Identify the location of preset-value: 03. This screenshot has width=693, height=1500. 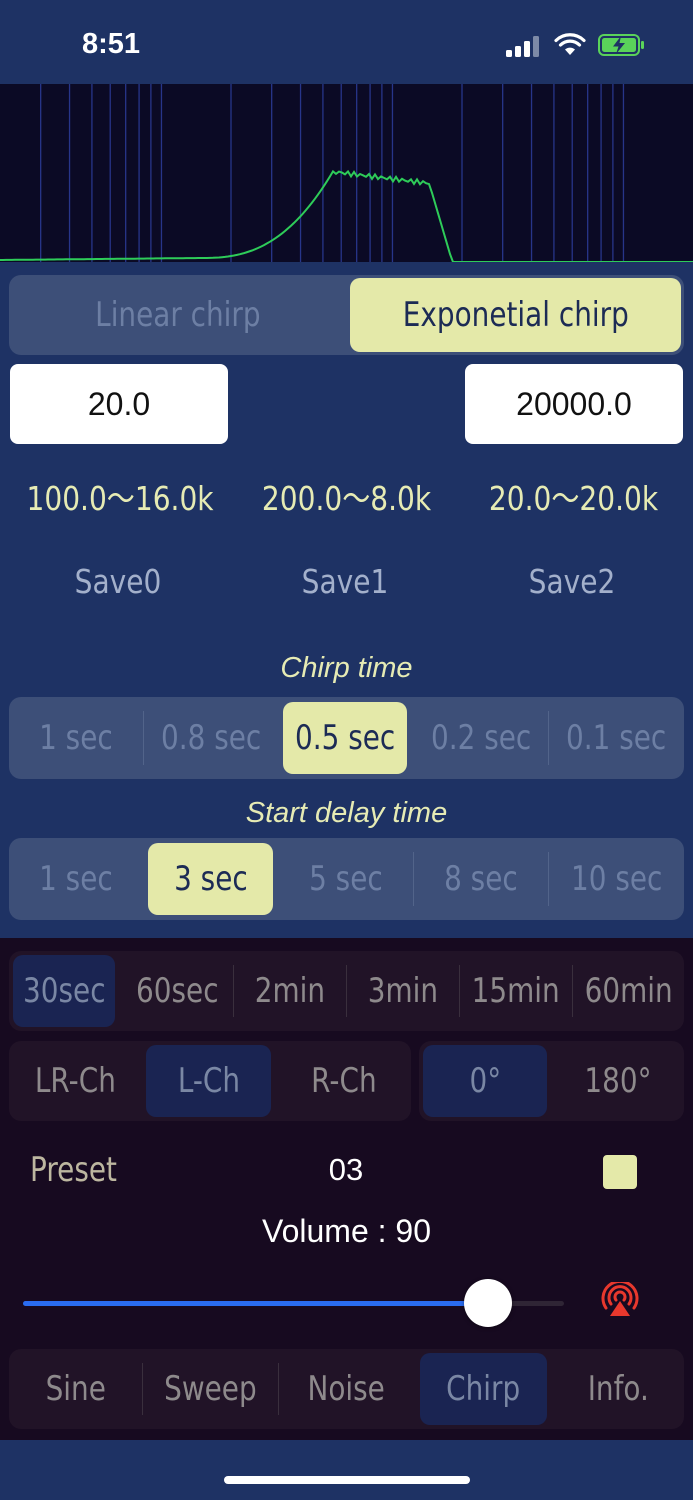
(346, 1169).